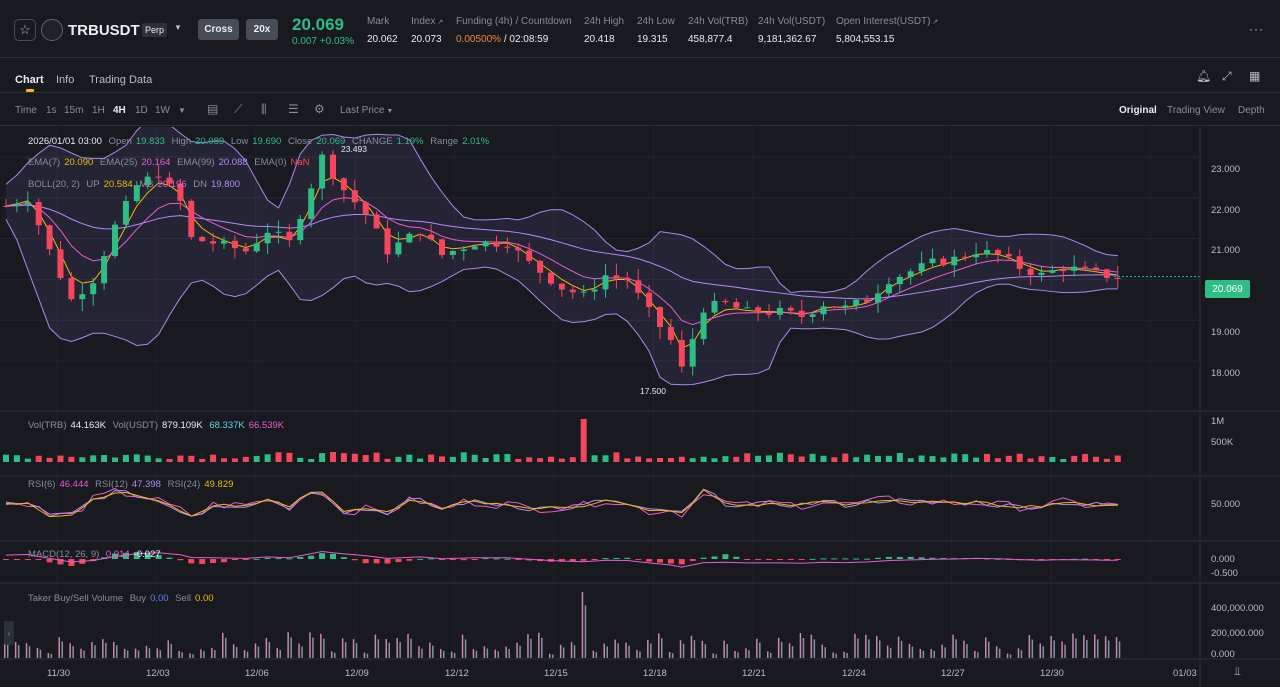 The image size is (1280, 687). Describe the element at coordinates (427, 30) in the screenshot. I see `stat-index: Index ↗ 20.073` at that location.